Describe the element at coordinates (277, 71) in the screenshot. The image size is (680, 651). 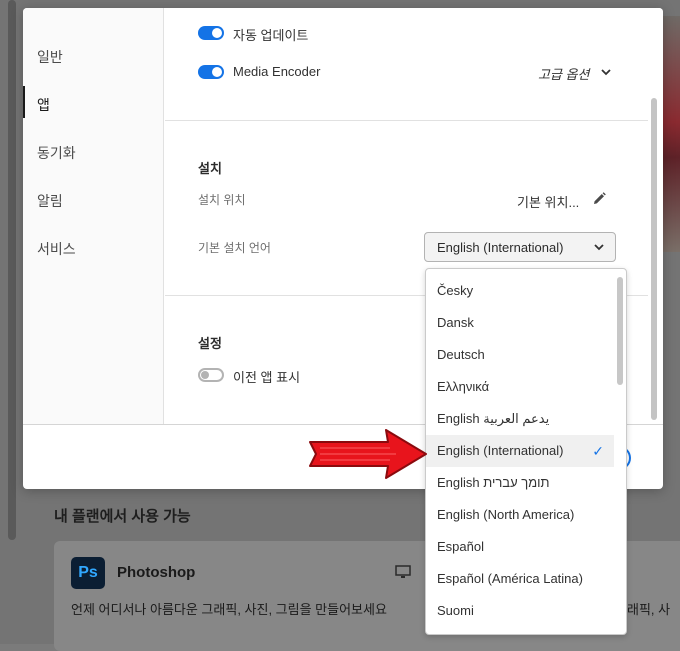
I see `media-encoder-label: Media Encoder` at that location.